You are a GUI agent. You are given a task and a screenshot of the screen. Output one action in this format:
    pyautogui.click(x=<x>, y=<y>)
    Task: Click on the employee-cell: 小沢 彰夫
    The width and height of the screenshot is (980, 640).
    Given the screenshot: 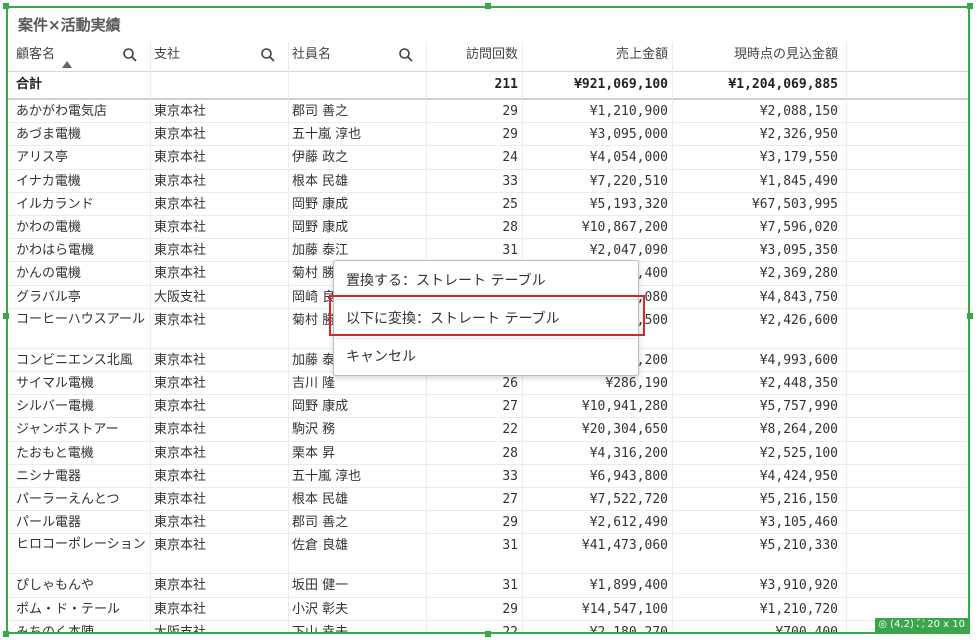 What is the action you would take?
    pyautogui.click(x=357, y=609)
    